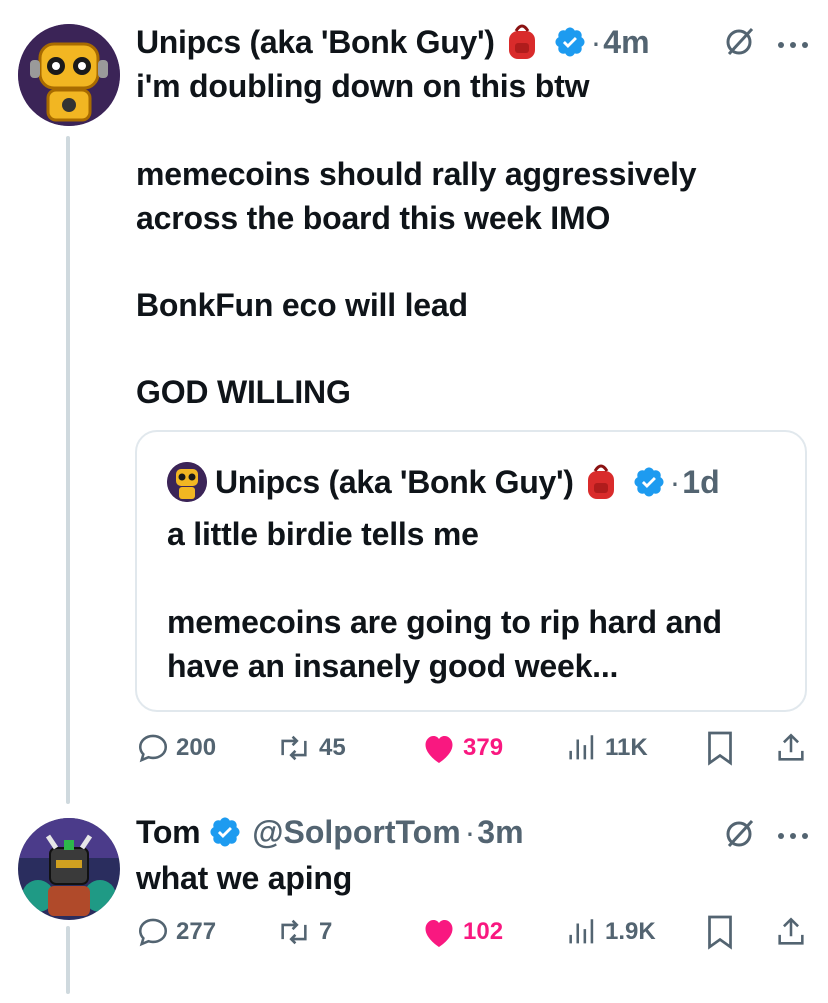 Image resolution: width=828 pixels, height=1003 pixels. Describe the element at coordinates (69, 75) in the screenshot. I see `avatar-unipcs` at that location.